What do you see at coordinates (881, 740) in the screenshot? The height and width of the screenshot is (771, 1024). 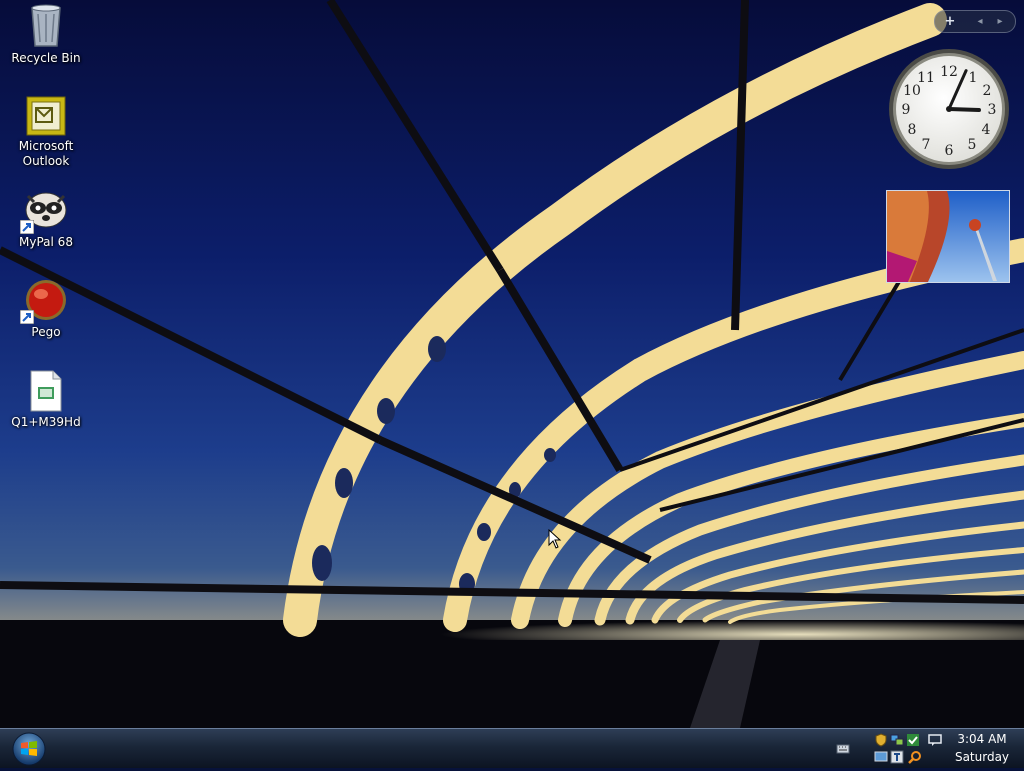 I see `shield-icon` at bounding box center [881, 740].